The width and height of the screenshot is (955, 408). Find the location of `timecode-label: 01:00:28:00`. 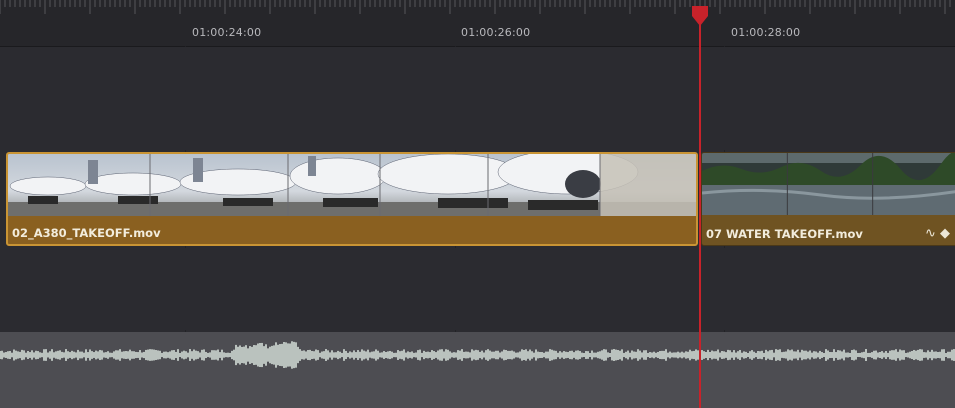

timecode-label: 01:00:28:00 is located at coordinates (766, 32).